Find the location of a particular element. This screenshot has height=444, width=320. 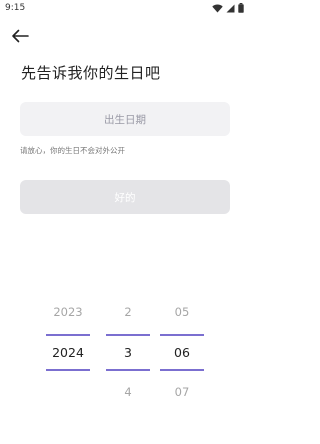

status-icons is located at coordinates (228, 8).